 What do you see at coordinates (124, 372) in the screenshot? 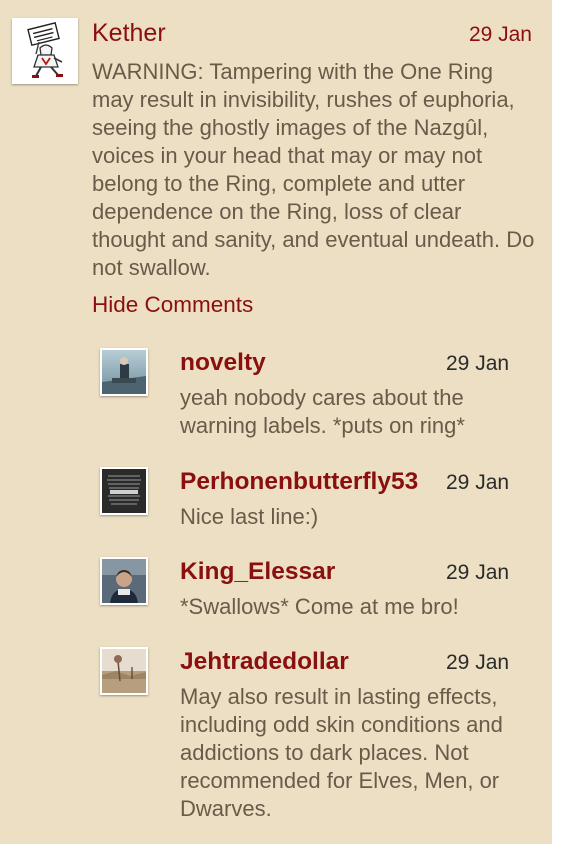
I see `photo-avatar-icon` at bounding box center [124, 372].